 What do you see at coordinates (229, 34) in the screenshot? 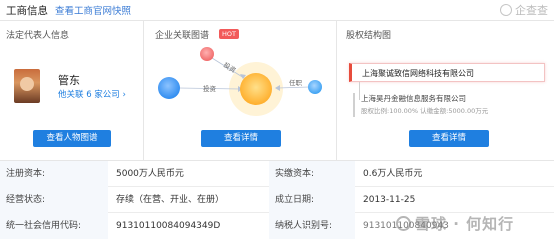
I see `hot-badge: HOT` at bounding box center [229, 34].